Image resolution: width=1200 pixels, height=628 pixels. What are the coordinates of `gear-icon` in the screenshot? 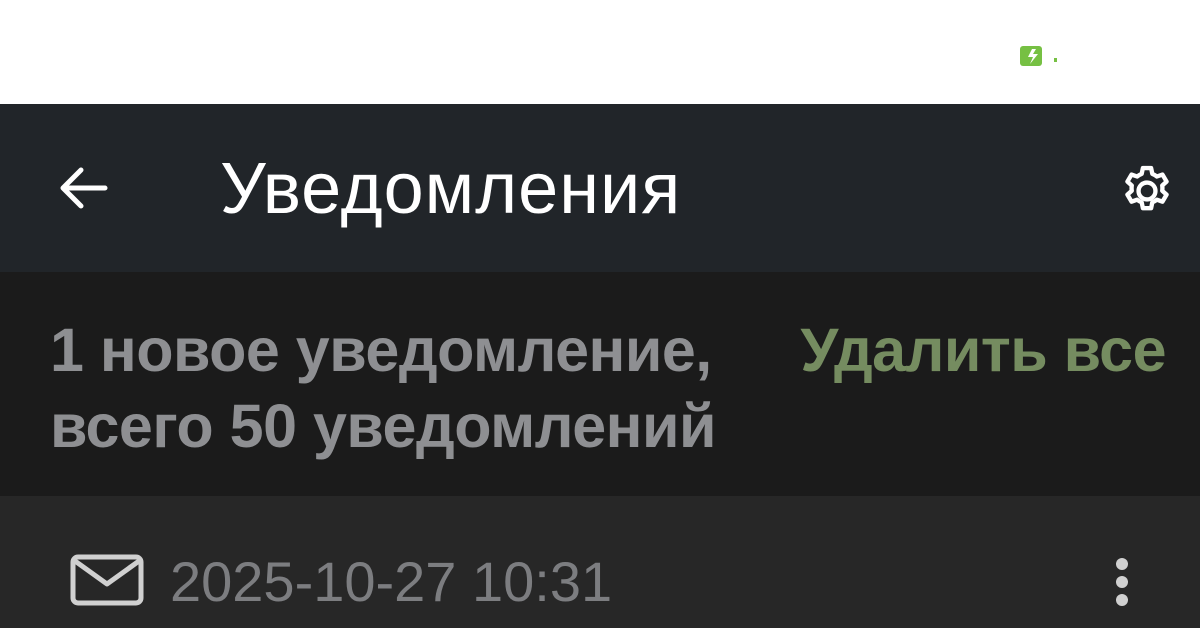 It's located at (1147, 188).